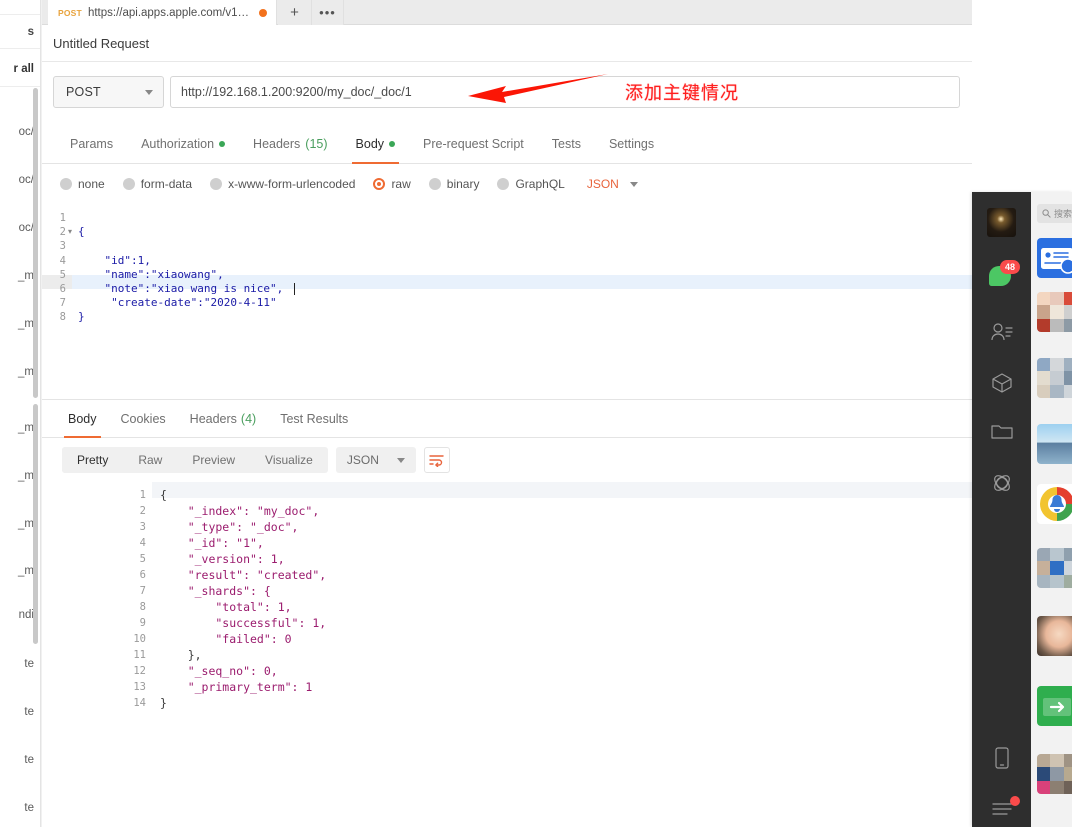 Image resolution: width=1072 pixels, height=827 pixels. What do you see at coordinates (226, 639) in the screenshot?
I see `code-line: "failed": 0` at bounding box center [226, 639].